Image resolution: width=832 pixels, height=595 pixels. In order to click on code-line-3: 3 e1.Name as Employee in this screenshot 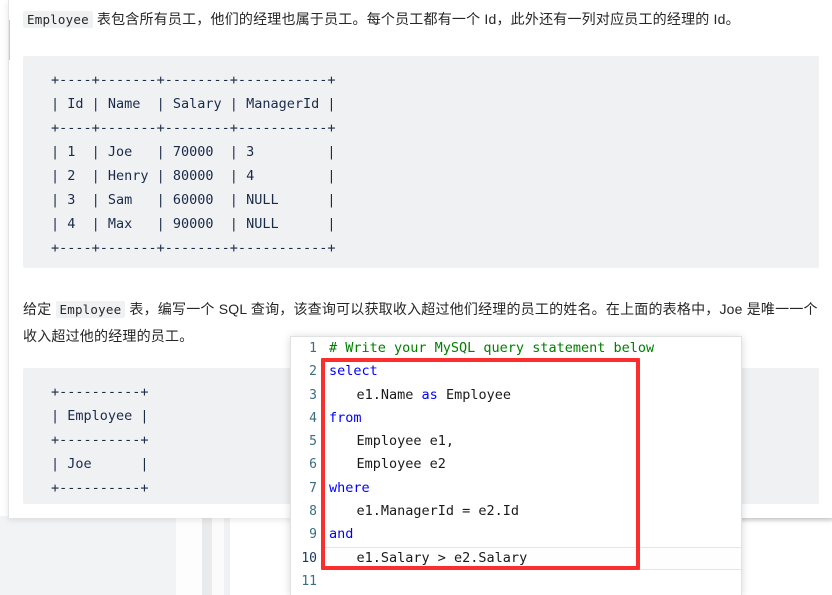, I will do `click(516, 395)`.